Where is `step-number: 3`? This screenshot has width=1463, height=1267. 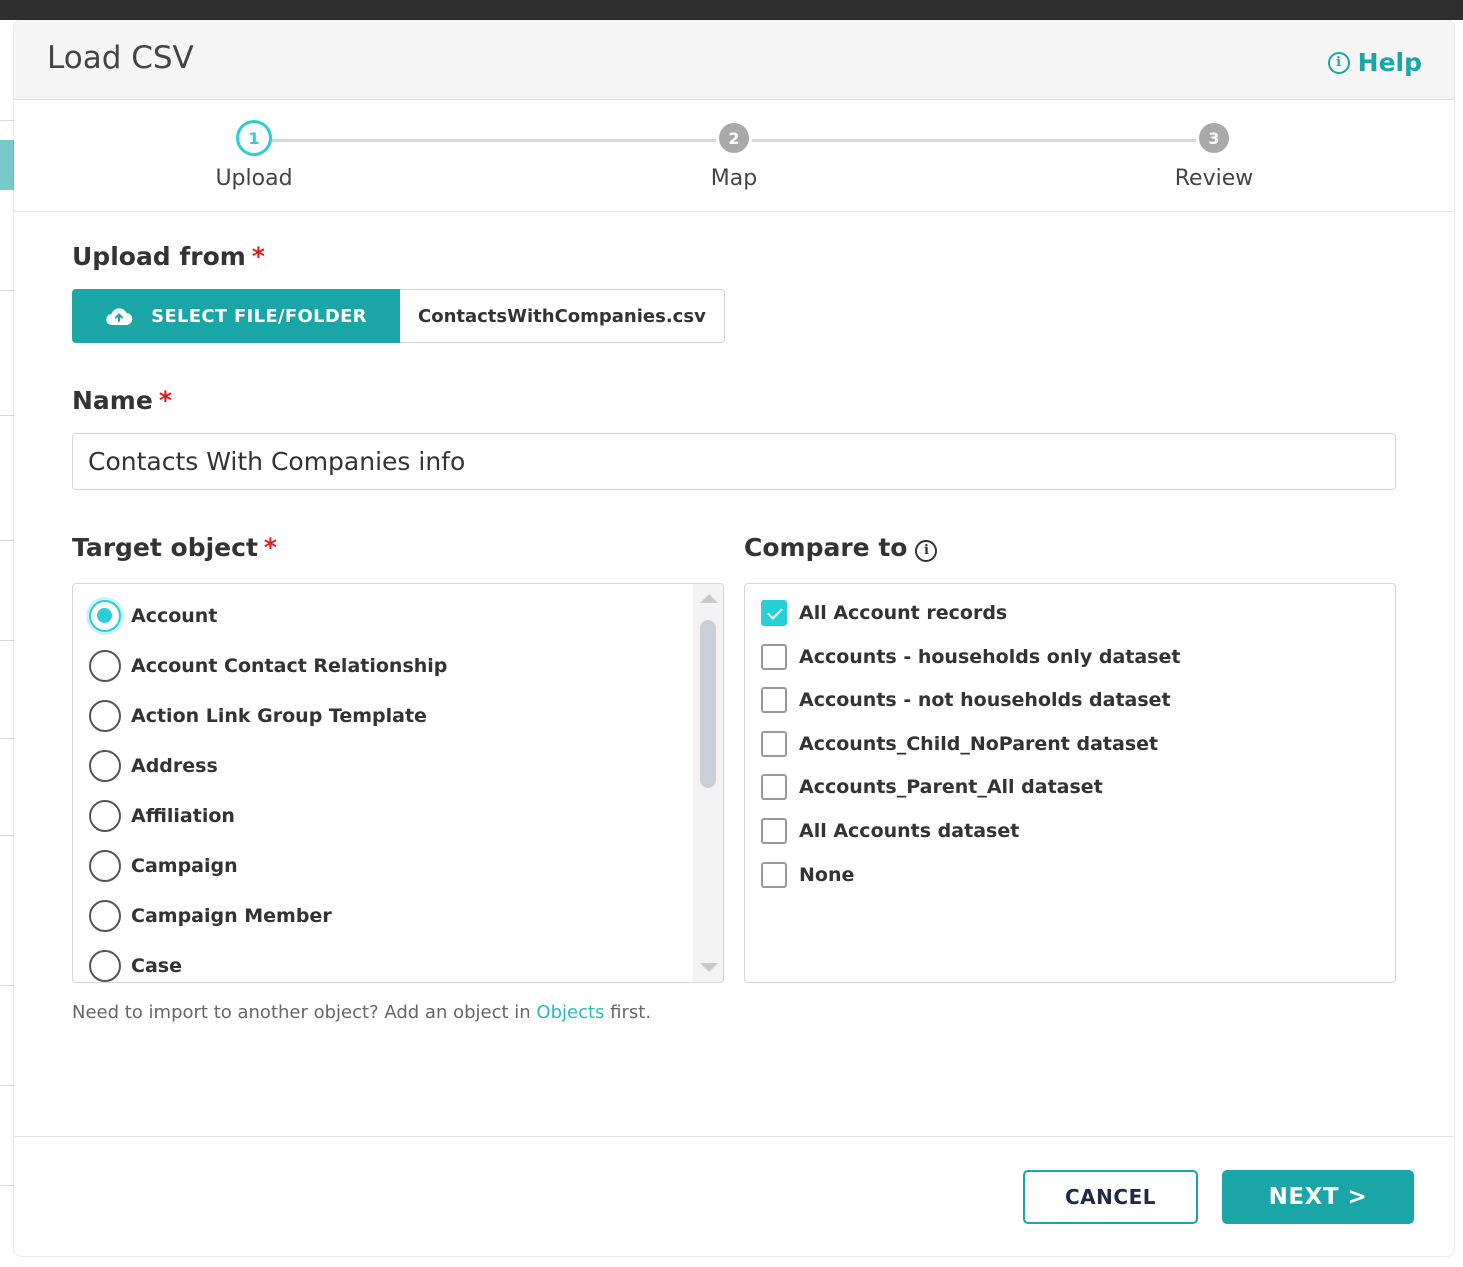 step-number: 3 is located at coordinates (1214, 138).